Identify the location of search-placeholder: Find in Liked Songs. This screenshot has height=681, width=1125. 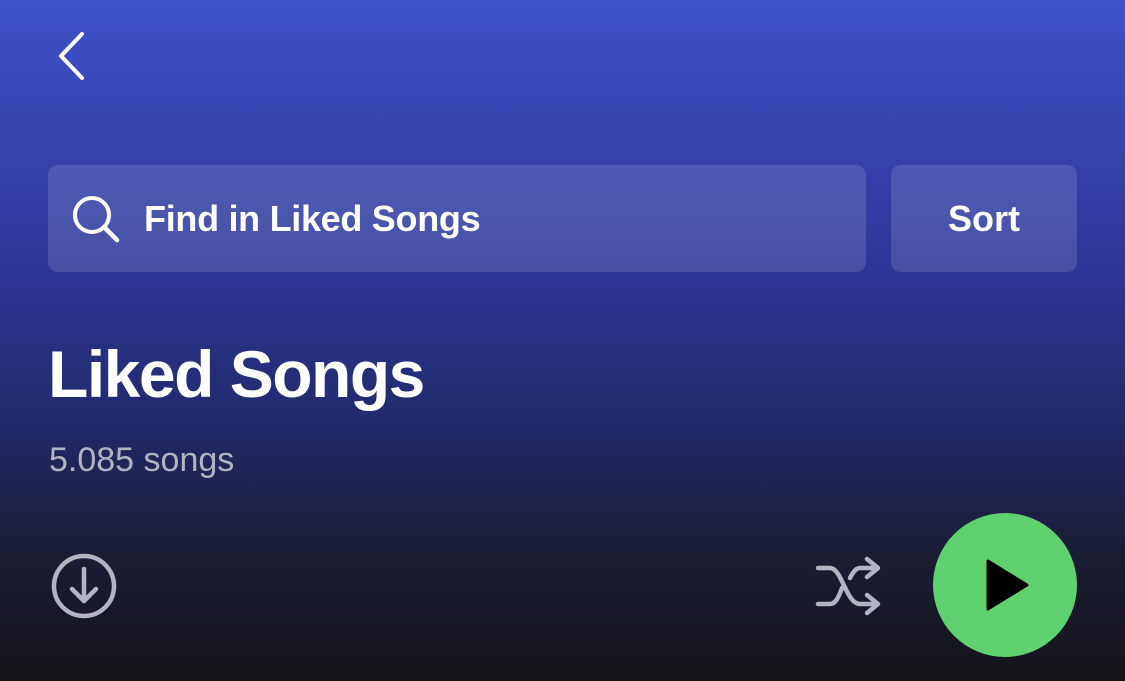
(312, 218).